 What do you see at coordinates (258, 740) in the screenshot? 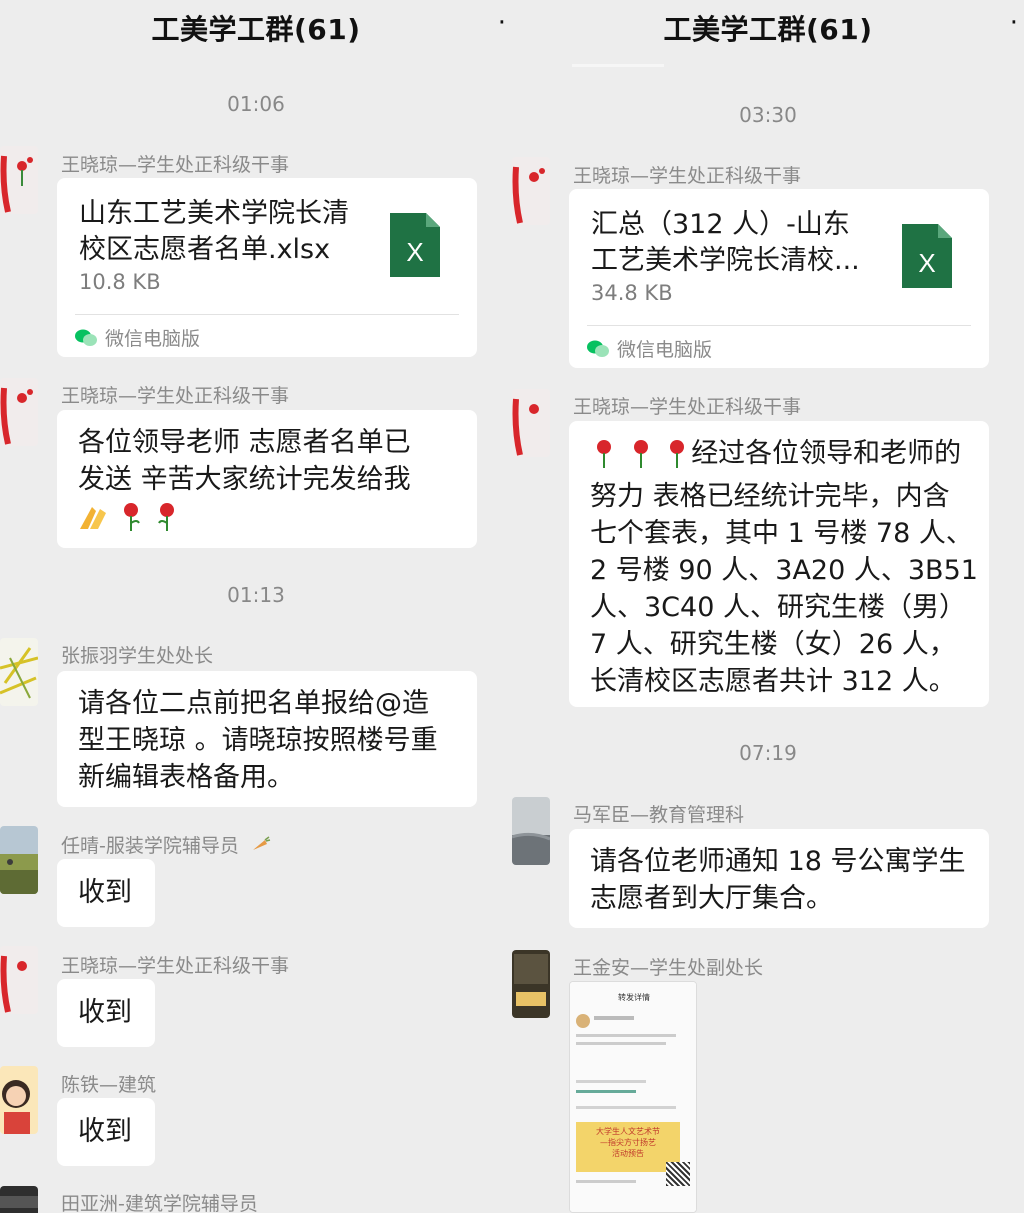
I see `message-text: 请各位二点前把名单报给@造 型王晓琼 。请晓琼按照楼号重 新编辑表格备用。` at bounding box center [258, 740].